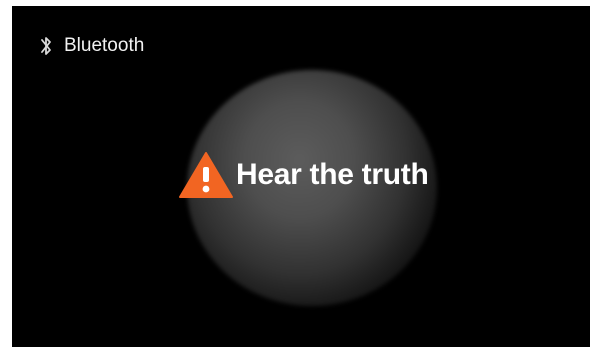 The width and height of the screenshot is (596, 351). I want to click on bluetooth-label: Bluetooth, so click(104, 45).